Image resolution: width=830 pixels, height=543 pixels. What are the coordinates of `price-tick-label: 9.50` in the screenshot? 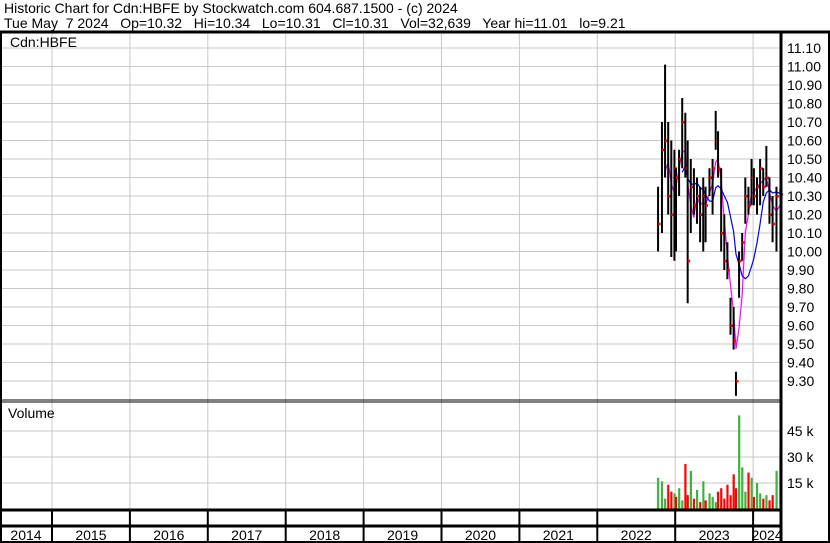 It's located at (800, 344).